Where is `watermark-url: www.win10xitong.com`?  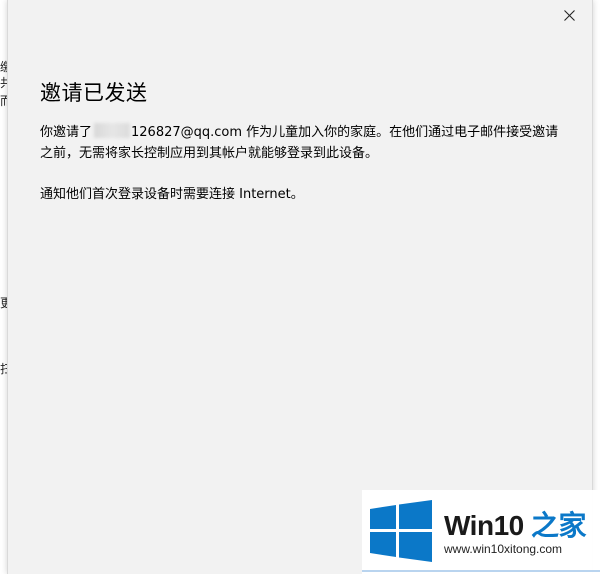
watermark-url: www.win10xitong.com is located at coordinates (503, 549).